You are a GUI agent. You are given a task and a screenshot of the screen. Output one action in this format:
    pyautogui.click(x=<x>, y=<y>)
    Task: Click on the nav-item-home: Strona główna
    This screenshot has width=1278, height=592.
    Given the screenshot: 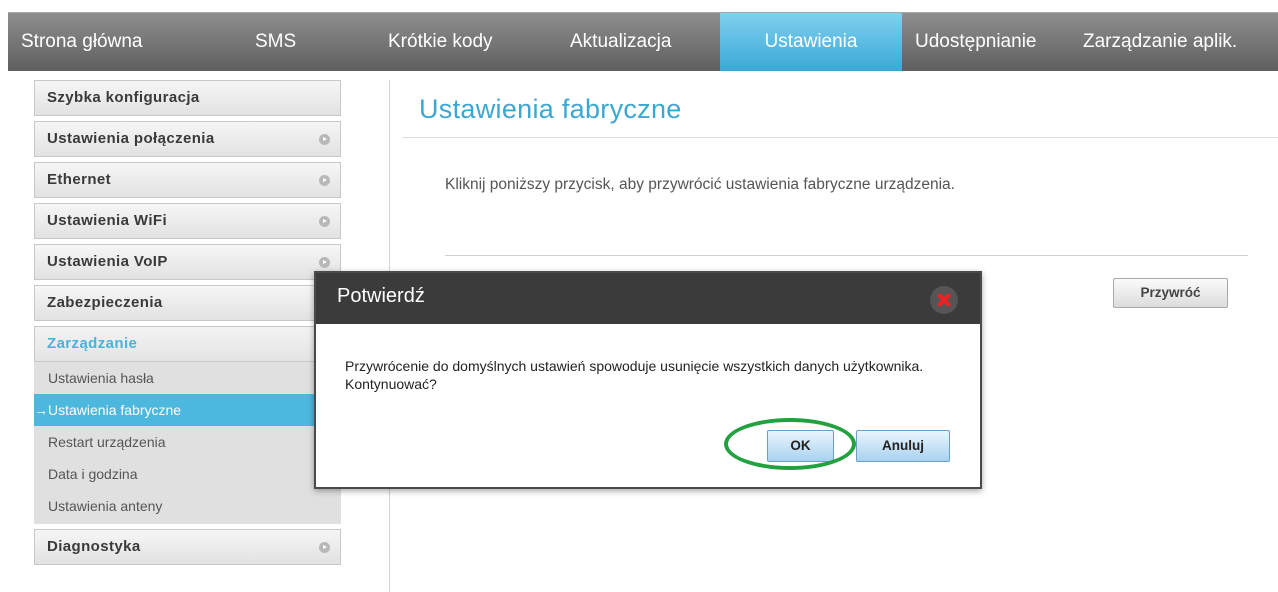 What is the action you would take?
    pyautogui.click(x=81, y=42)
    